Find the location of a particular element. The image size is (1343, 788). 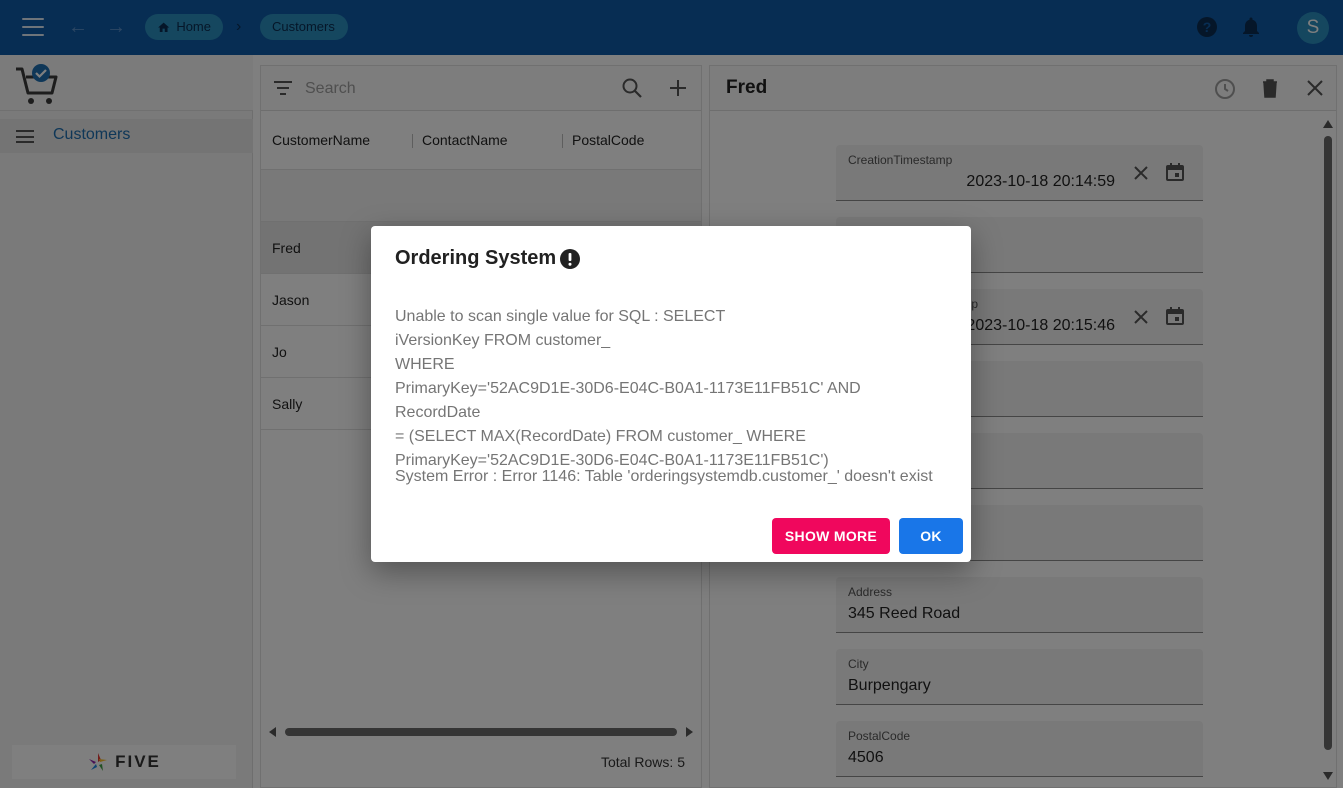

ok-button: OK is located at coordinates (931, 536).